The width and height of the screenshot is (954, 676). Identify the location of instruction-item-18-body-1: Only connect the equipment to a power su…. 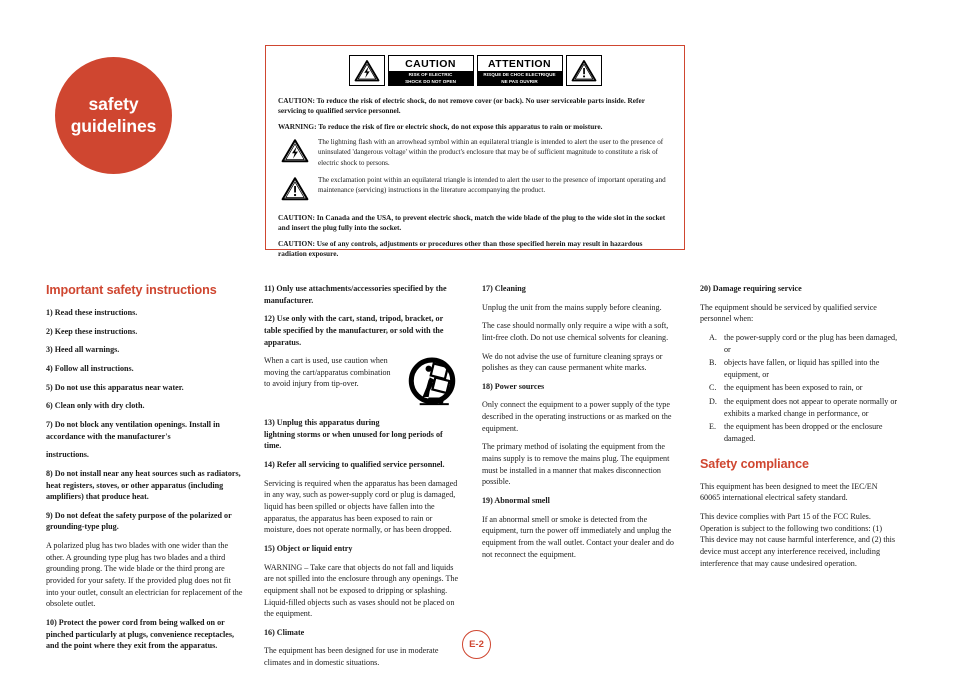
(577, 416).